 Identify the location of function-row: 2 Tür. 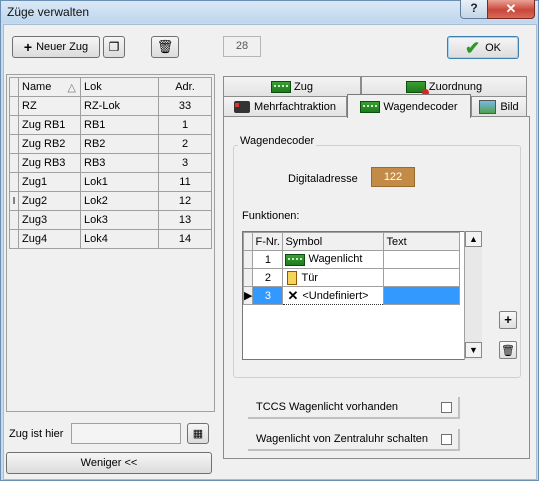
(351, 277).